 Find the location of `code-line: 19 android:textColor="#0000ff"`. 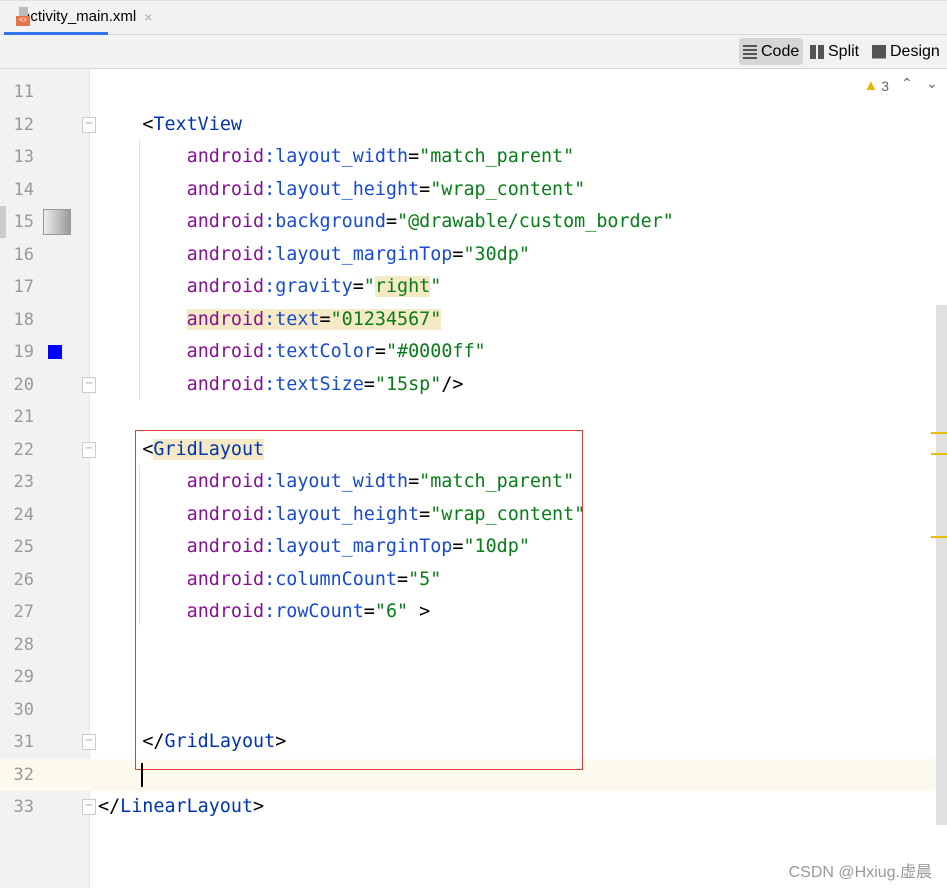

code-line: 19 android:textColor="#0000ff" is located at coordinates (473, 352).